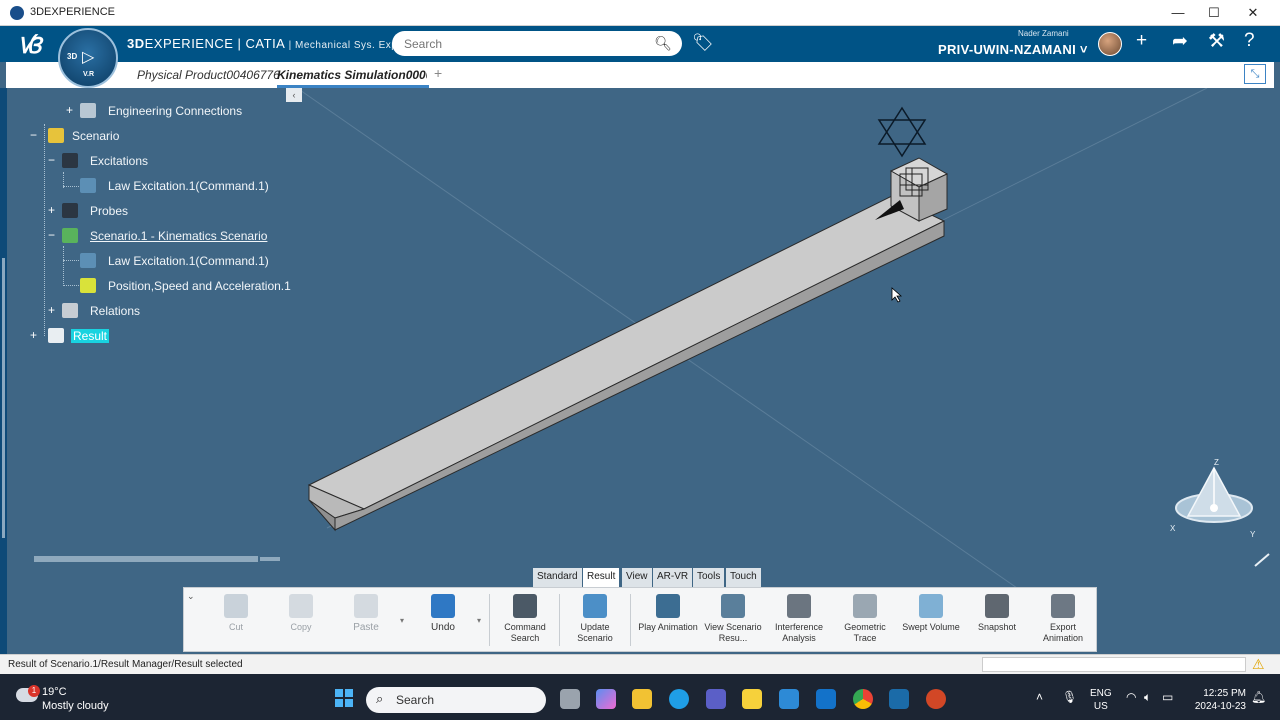 This screenshot has height=720, width=1280. Describe the element at coordinates (175, 111) in the screenshot. I see `tree-item-label: Engineering Connections` at that location.